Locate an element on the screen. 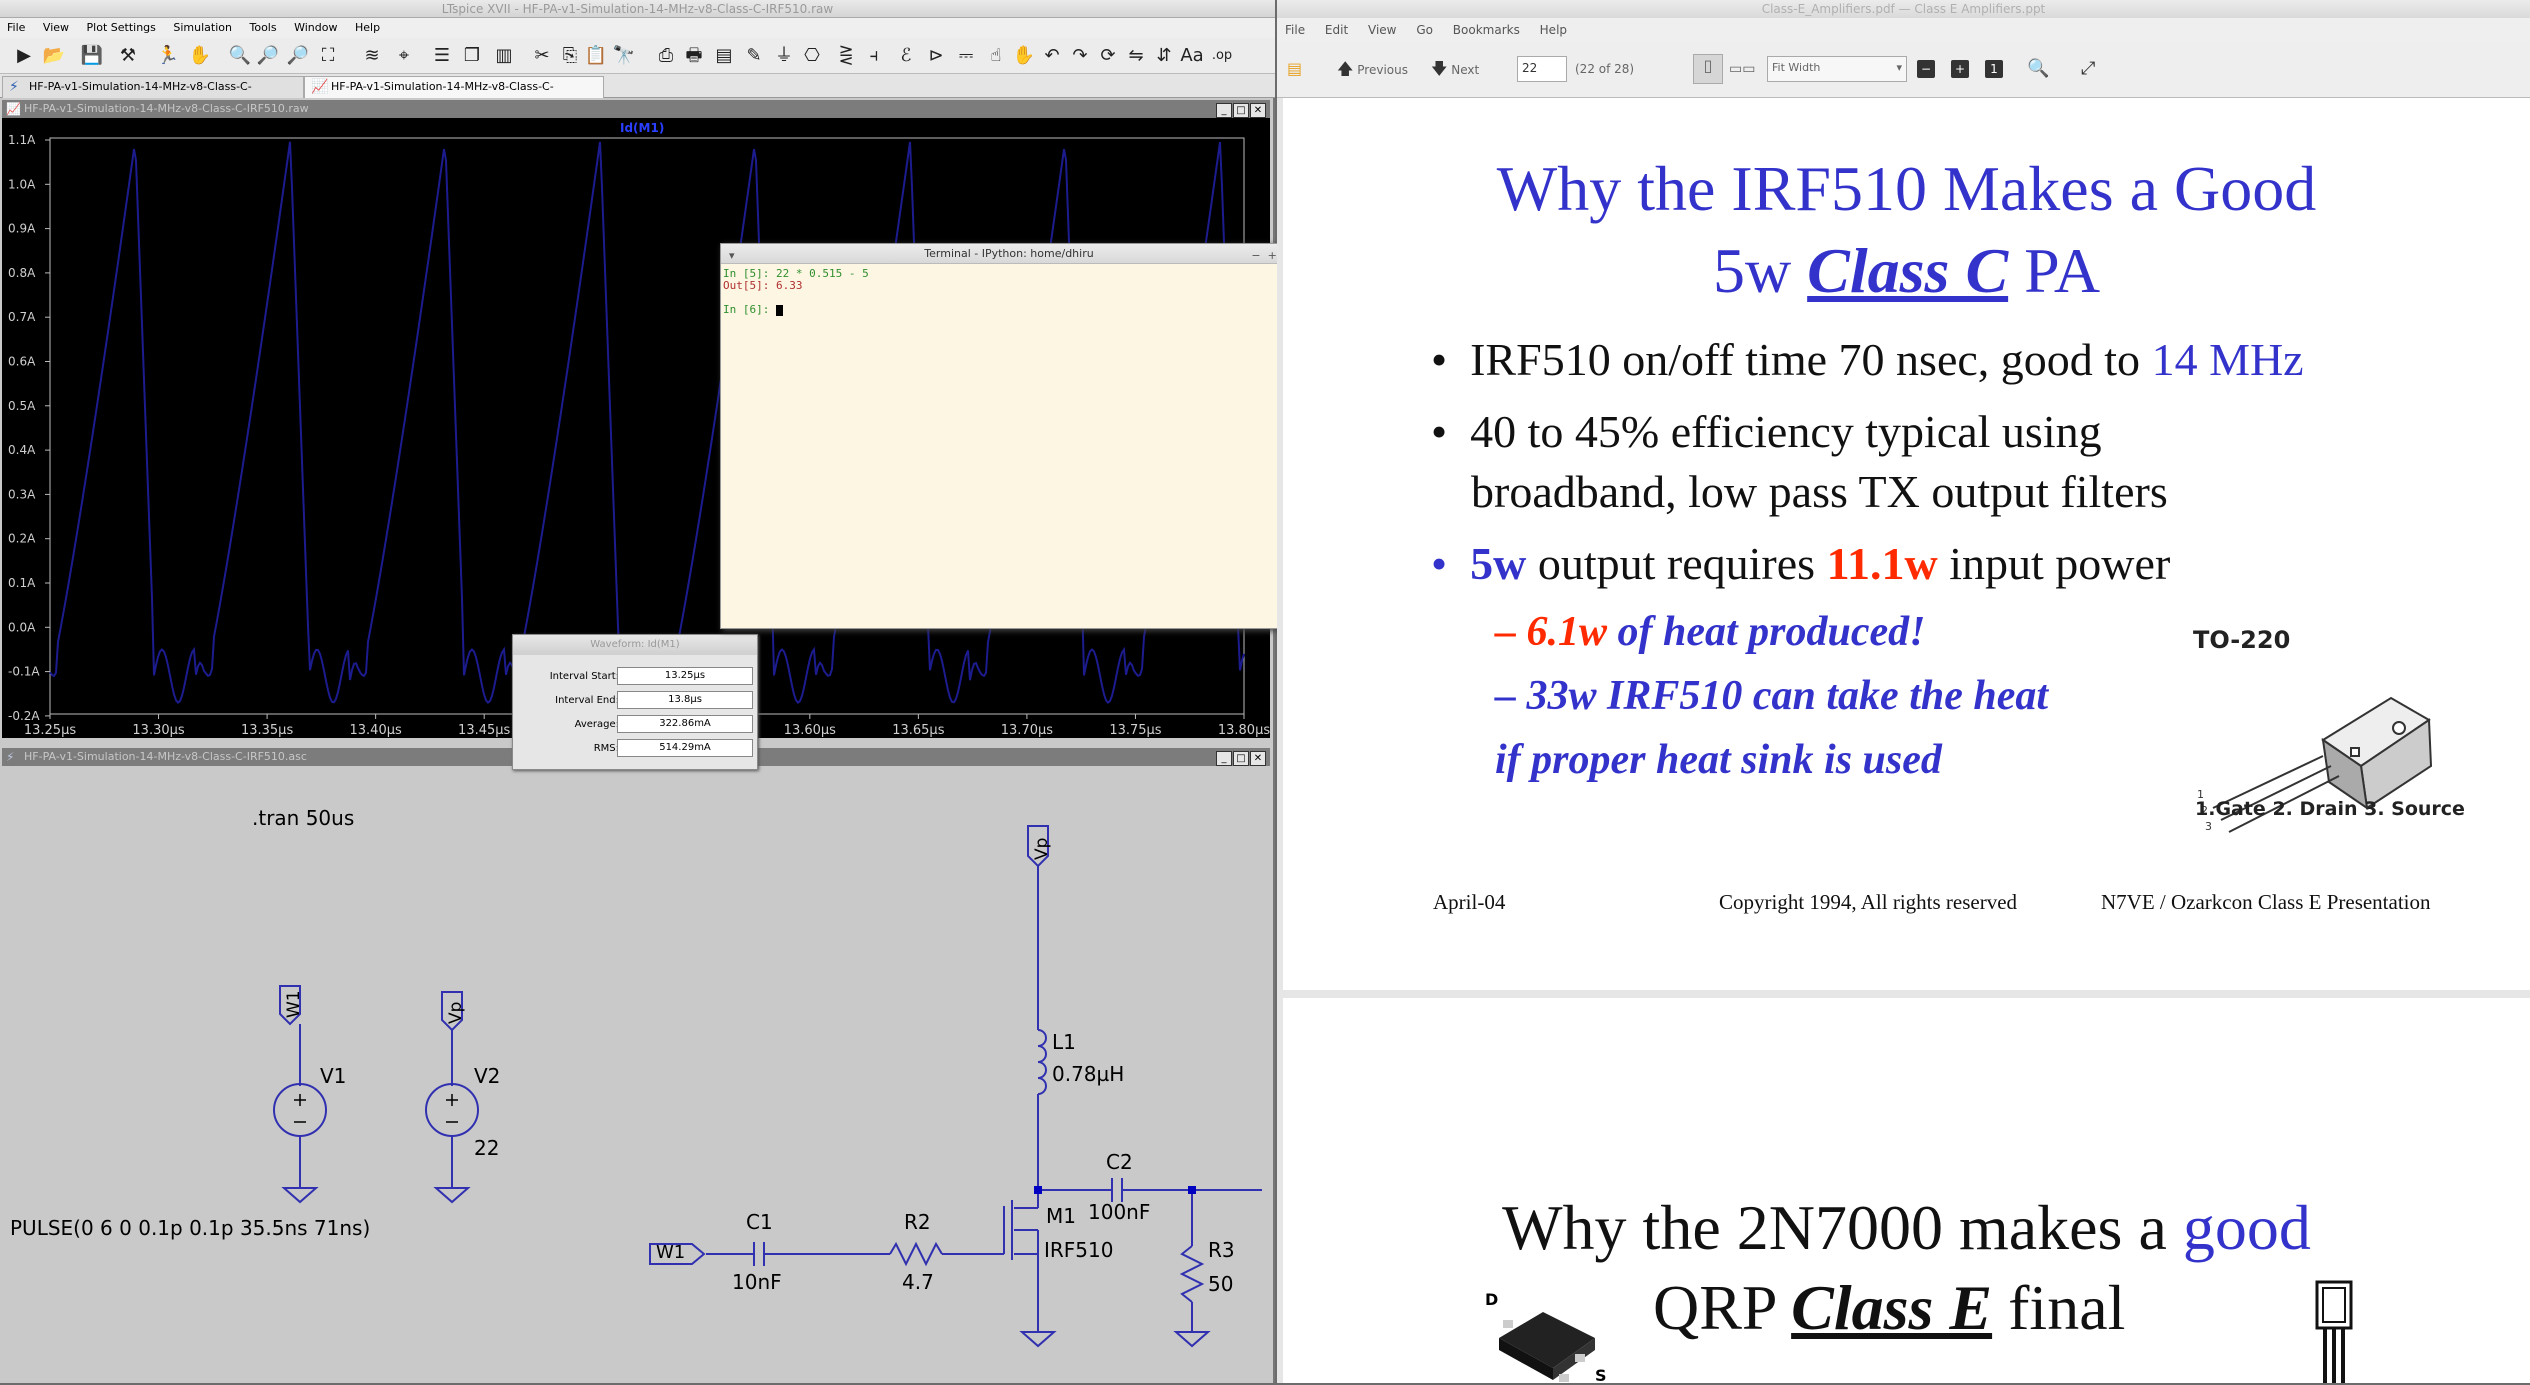  component-icon: ⎓ is located at coordinates (966, 56).